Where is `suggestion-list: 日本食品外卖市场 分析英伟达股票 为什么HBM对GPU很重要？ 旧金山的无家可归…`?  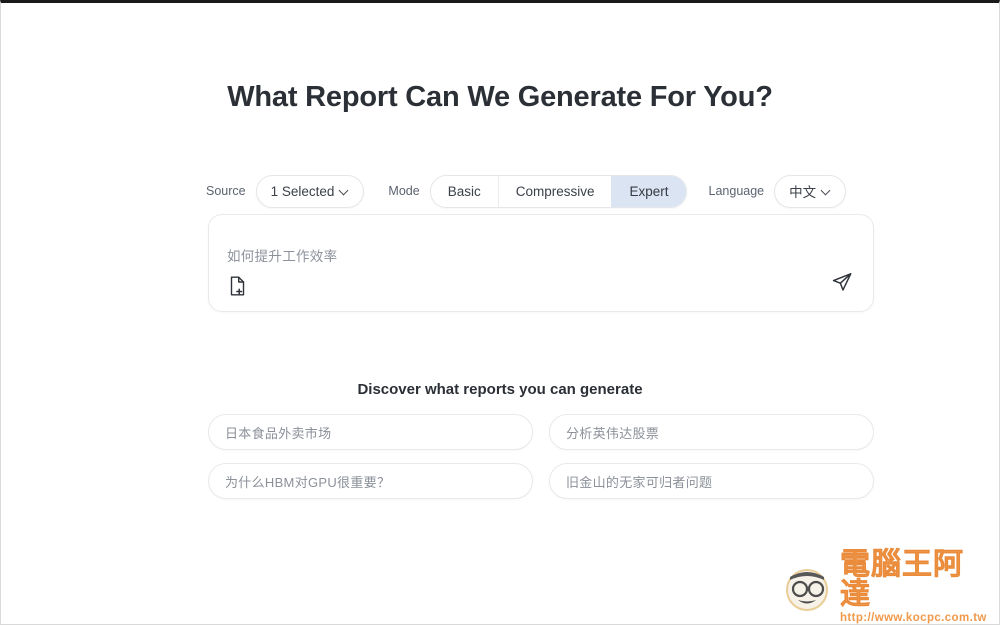
suggestion-list: 日本食品外卖市场 分析英伟达股票 为什么HBM对GPU很重要？ 旧金山的无家可归… is located at coordinates (541, 456).